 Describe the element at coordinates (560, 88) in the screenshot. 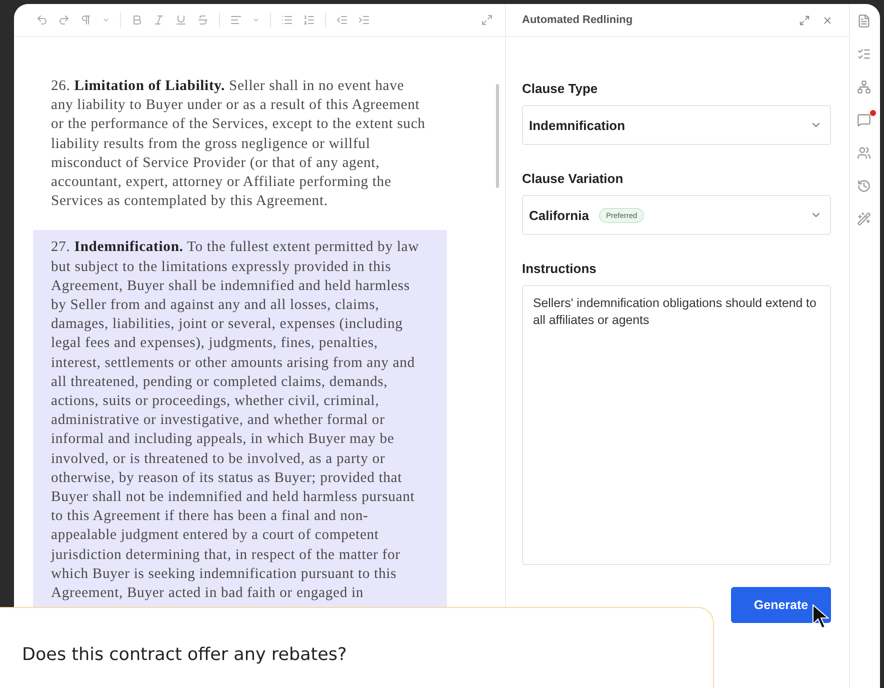

I see `field-label: Clause Type` at that location.